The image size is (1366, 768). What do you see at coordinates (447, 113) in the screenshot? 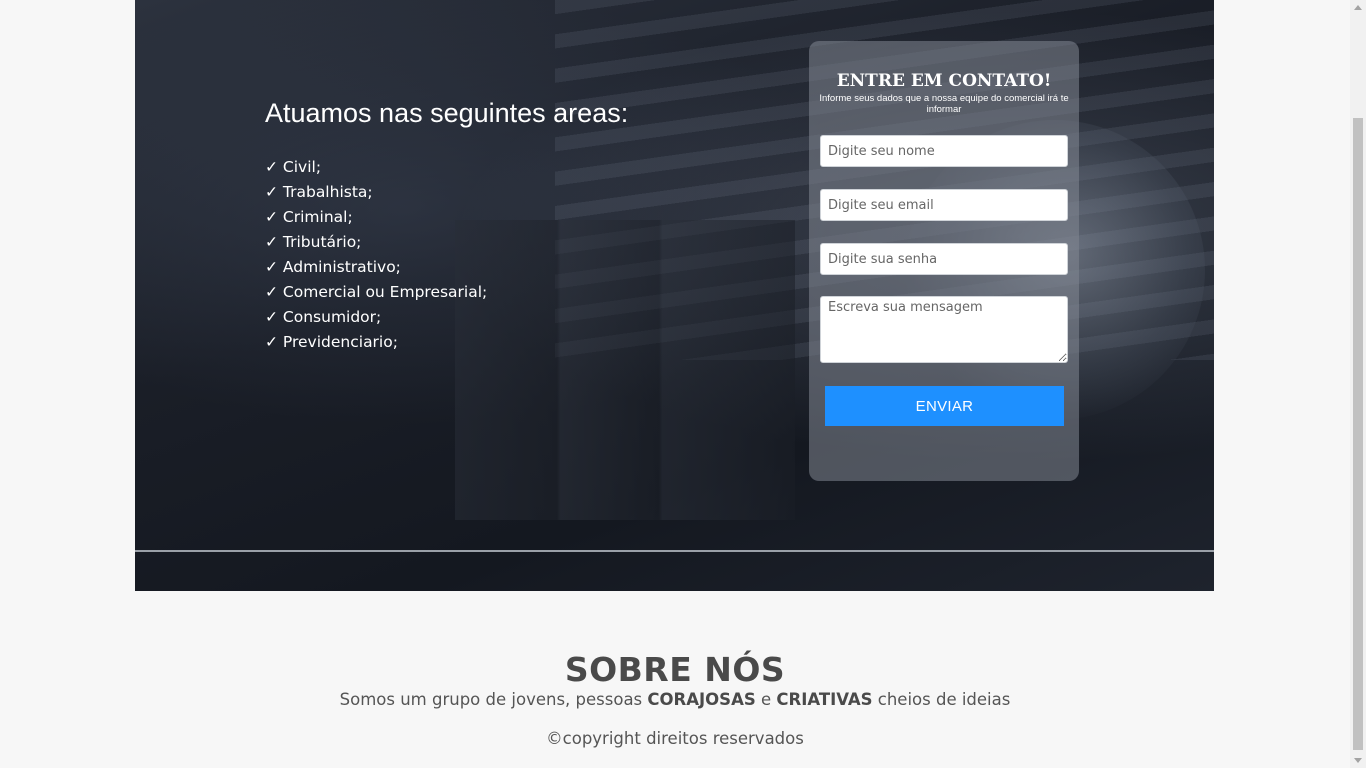
I see `areas-title: Atuamos nas seguintes areas:` at bounding box center [447, 113].